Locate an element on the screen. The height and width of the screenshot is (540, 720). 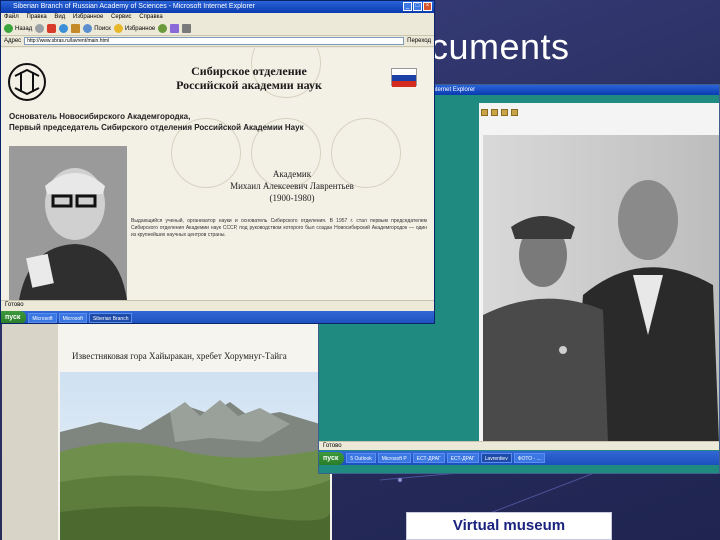
forward-arrow-icon is located at coordinates (40, 28).